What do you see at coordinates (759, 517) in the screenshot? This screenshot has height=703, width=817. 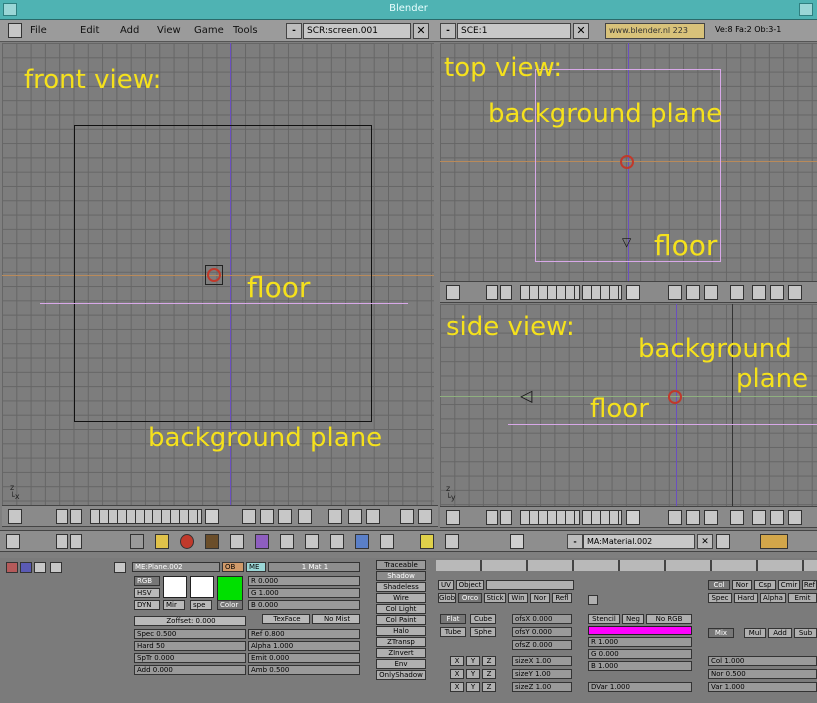 I see `pan-icon` at bounding box center [759, 517].